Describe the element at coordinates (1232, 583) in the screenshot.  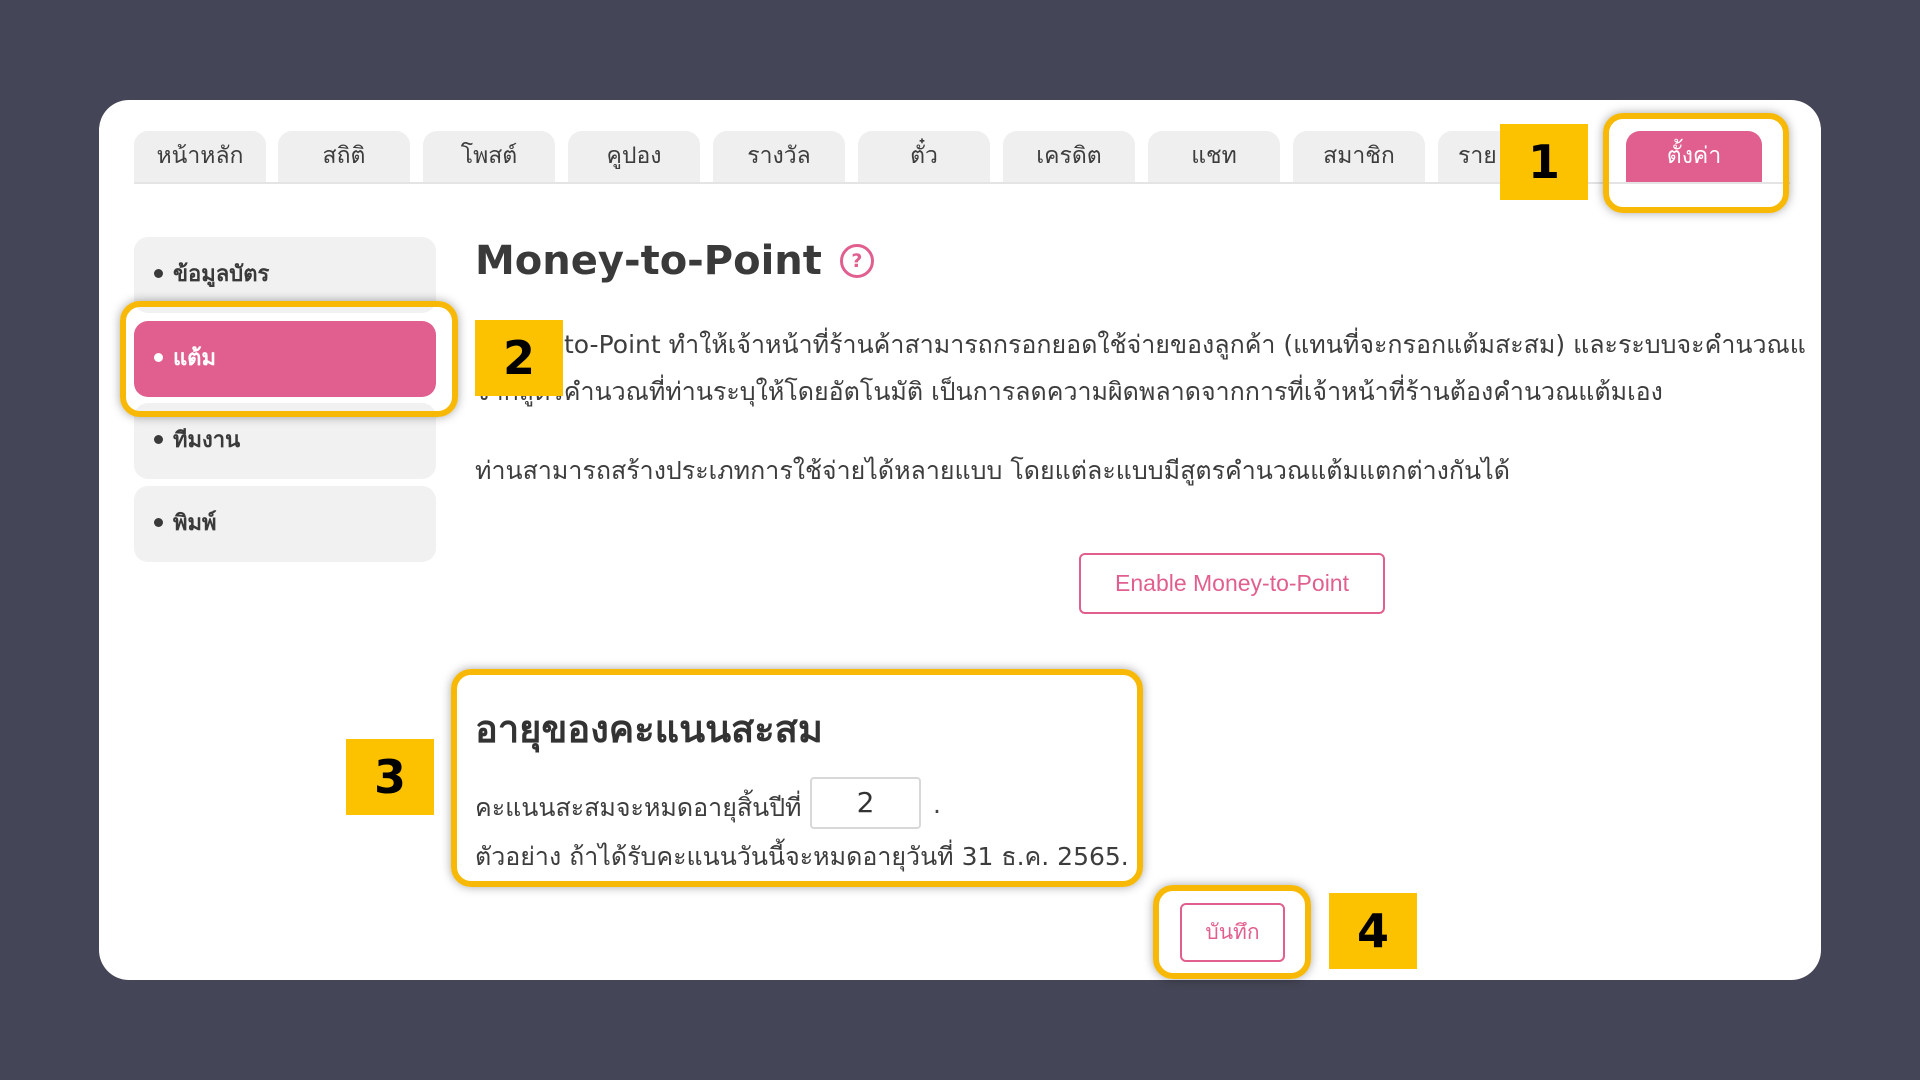
I see `enable-money-to-point-button: Enable Money-to-Point` at that location.